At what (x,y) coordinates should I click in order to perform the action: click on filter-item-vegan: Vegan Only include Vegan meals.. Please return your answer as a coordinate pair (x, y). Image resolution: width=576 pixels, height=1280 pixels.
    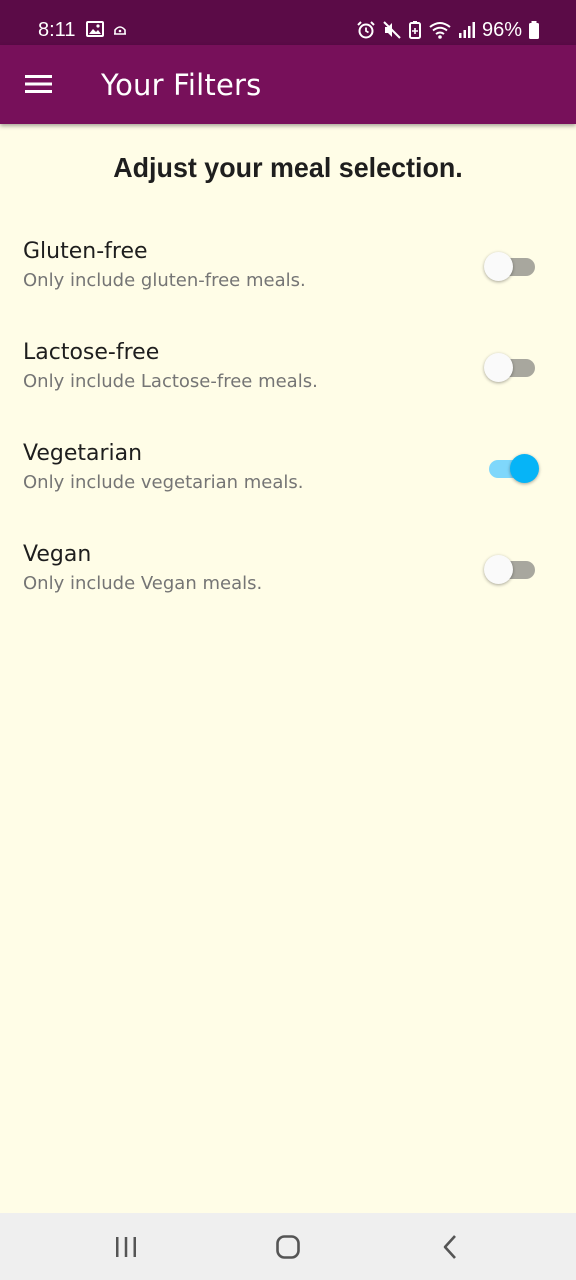
    Looking at the image, I should click on (288, 590).